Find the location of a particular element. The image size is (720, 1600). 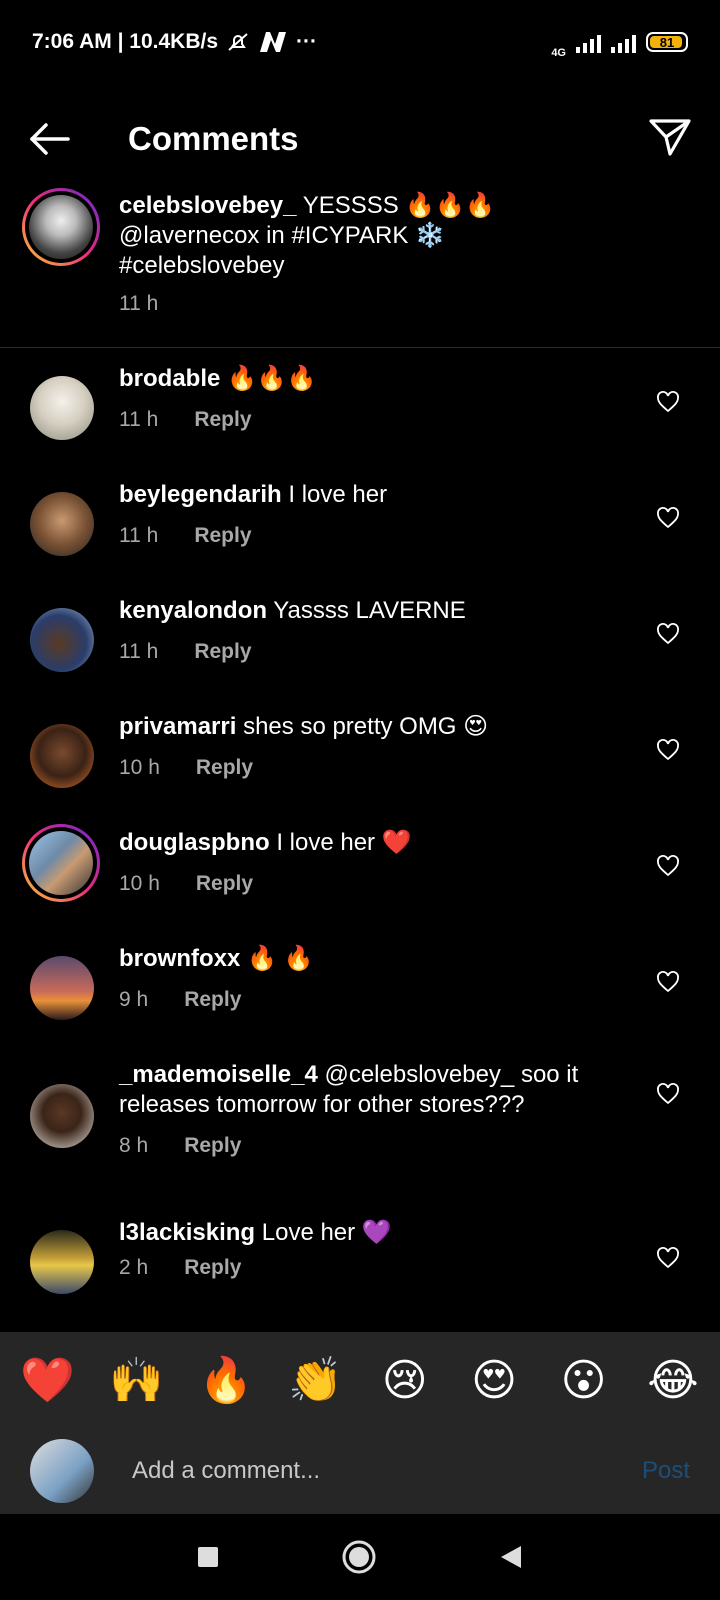

emoji-clap: 👏 is located at coordinates (315, 1380).